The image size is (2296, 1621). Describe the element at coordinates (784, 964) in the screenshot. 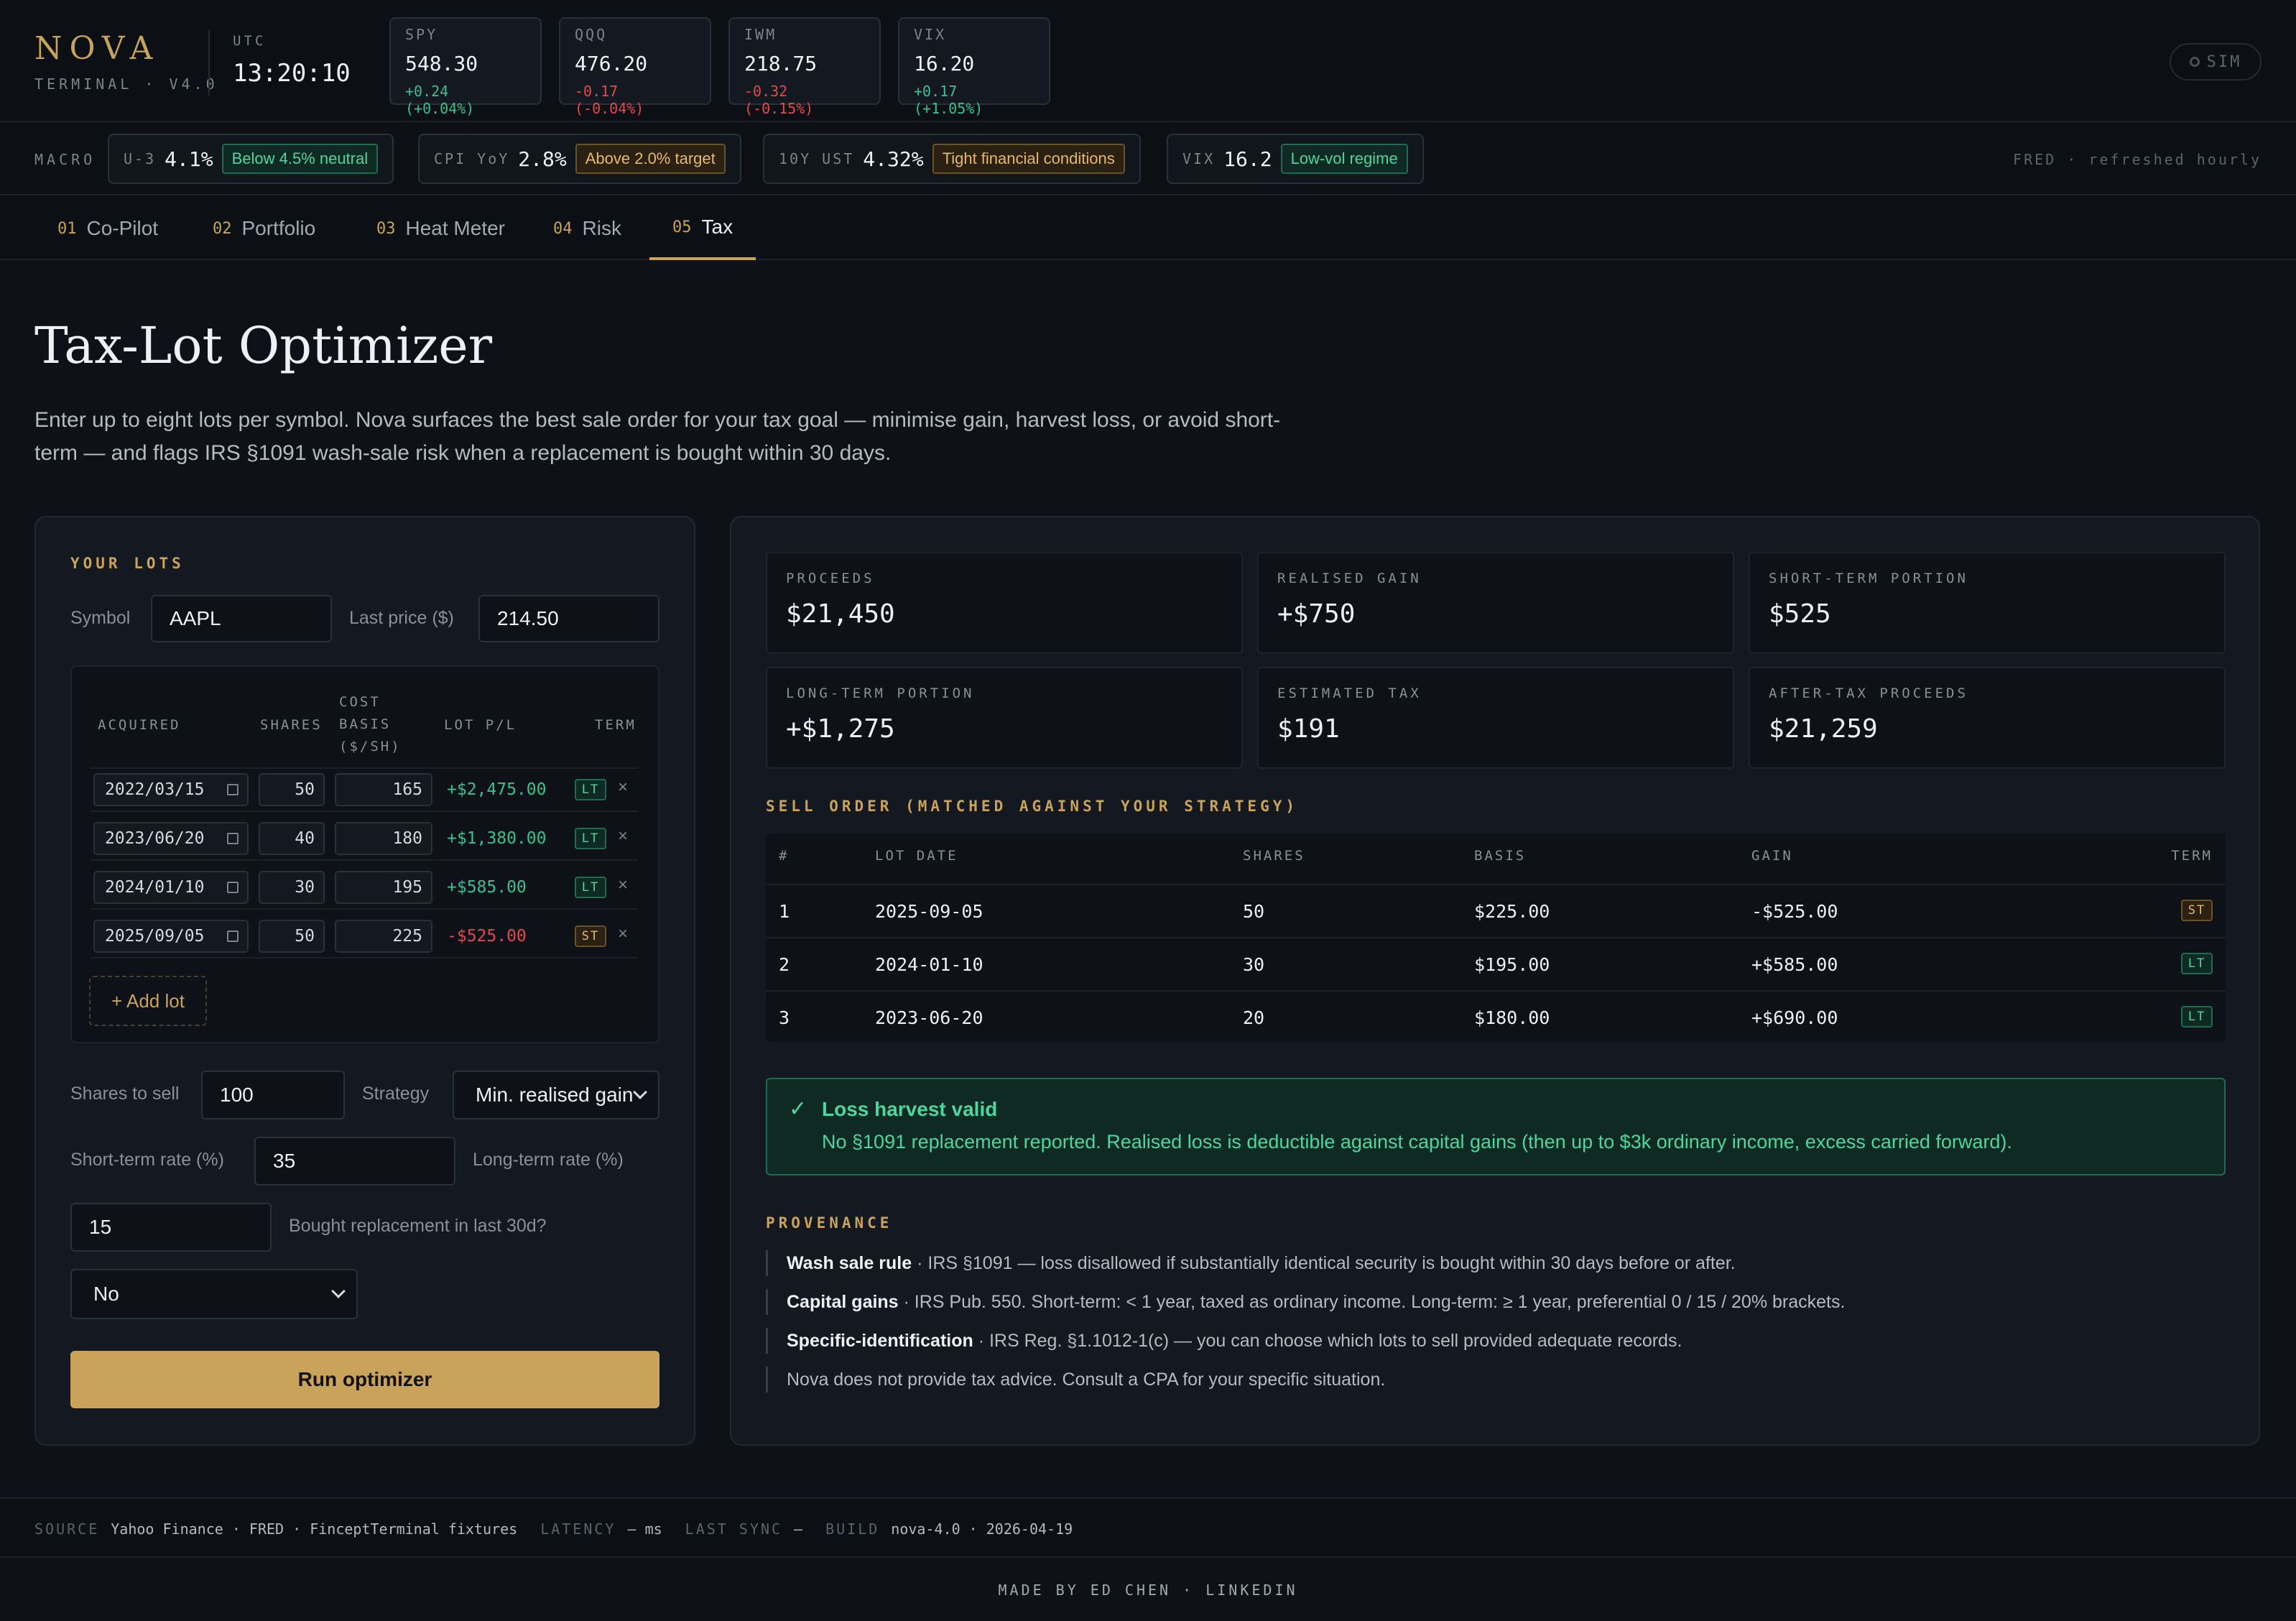

I see `order-num: 2` at that location.